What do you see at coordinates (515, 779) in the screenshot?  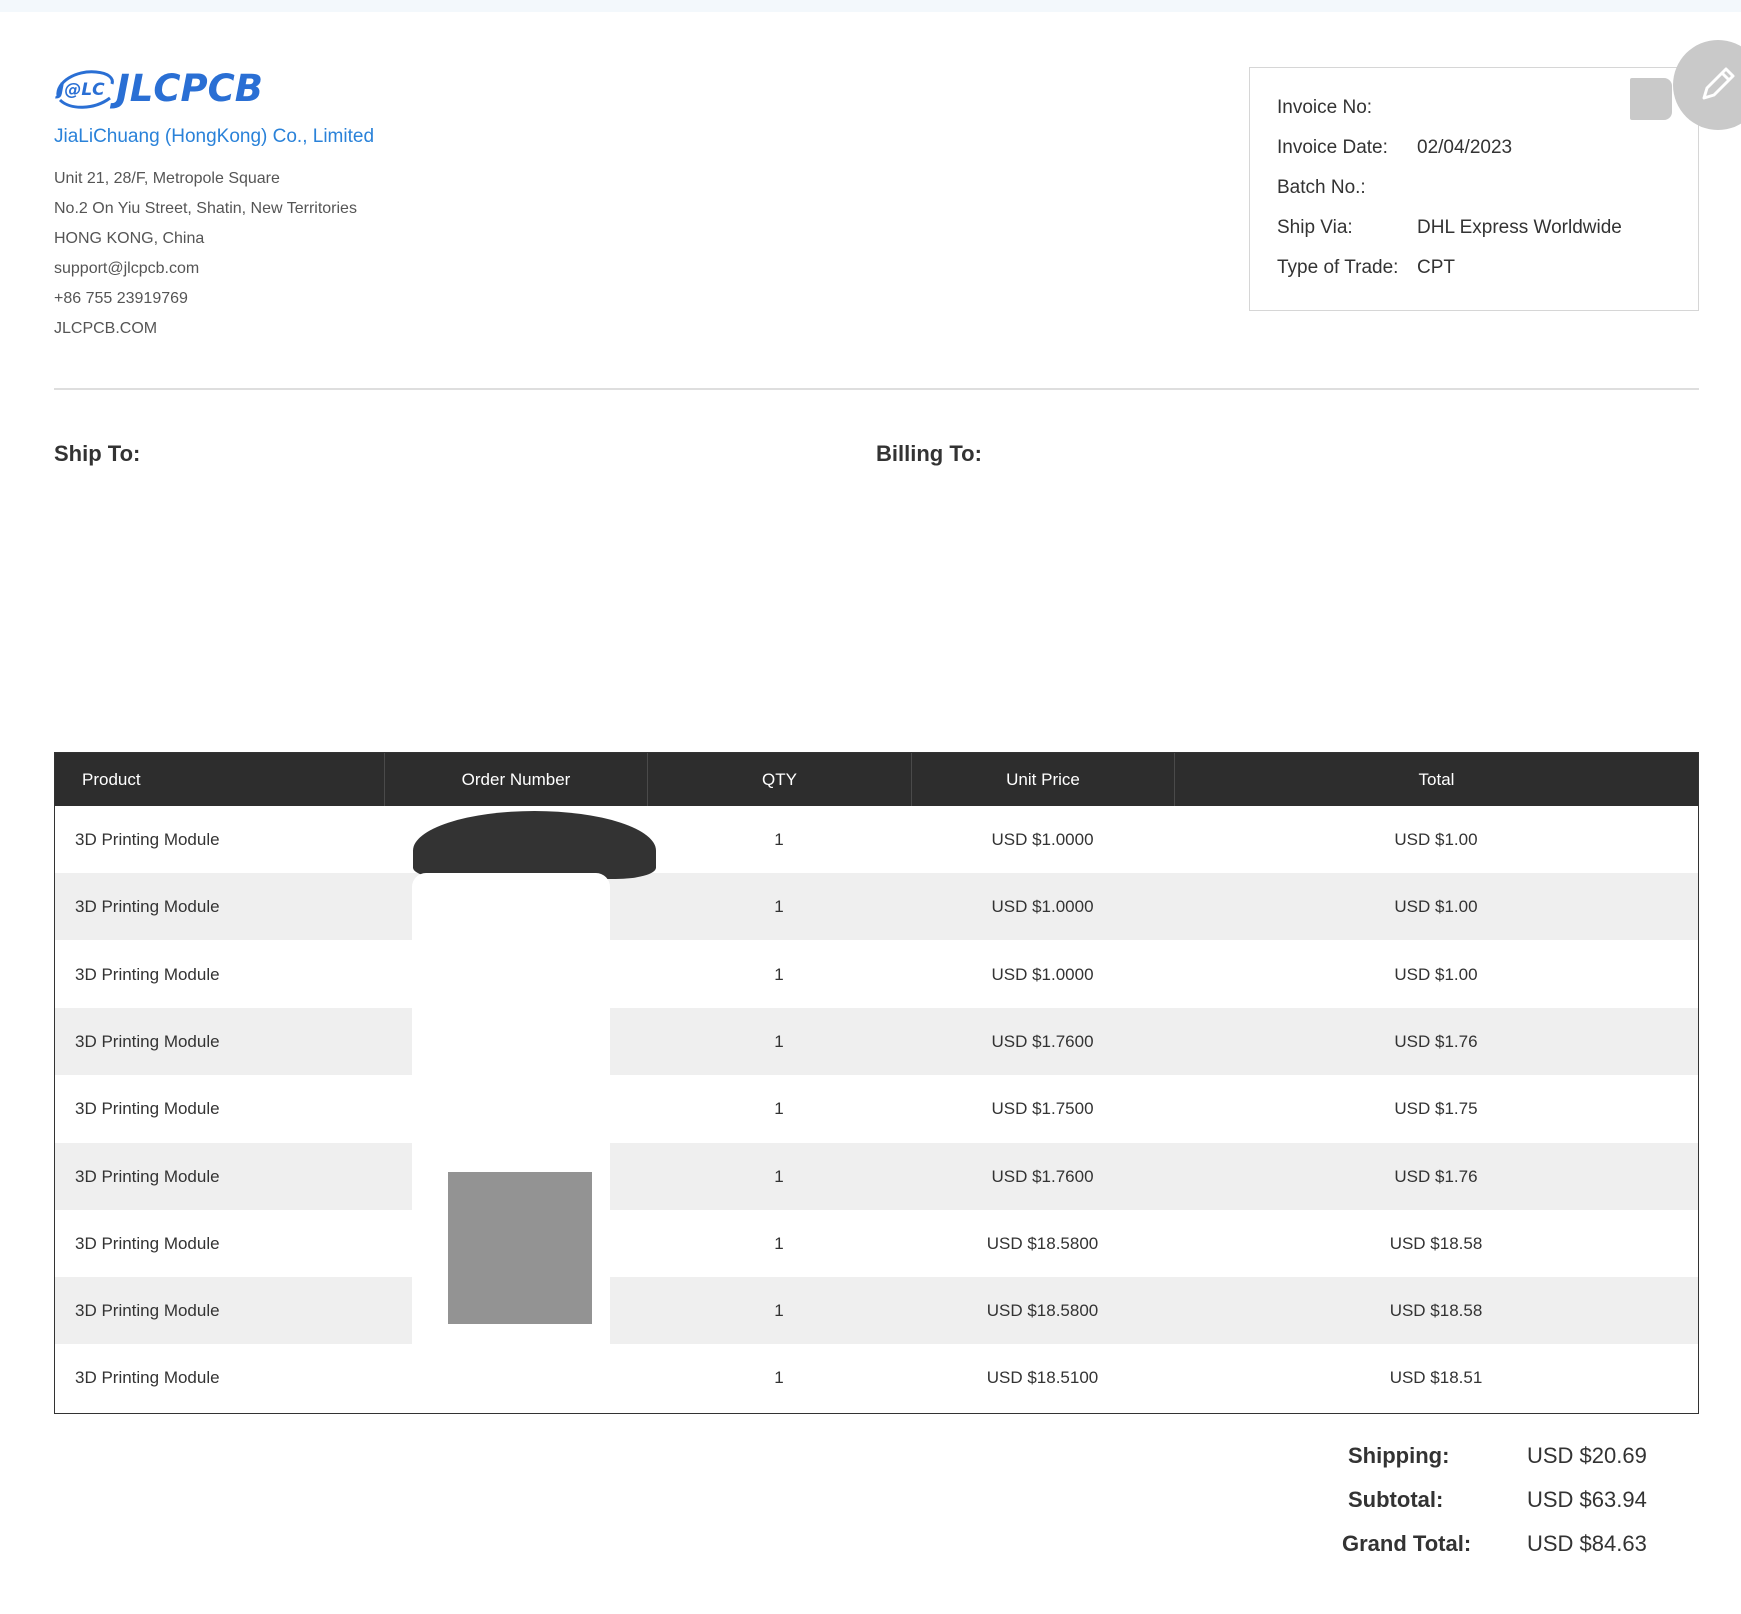 I see `header-order-number: Order Number` at bounding box center [515, 779].